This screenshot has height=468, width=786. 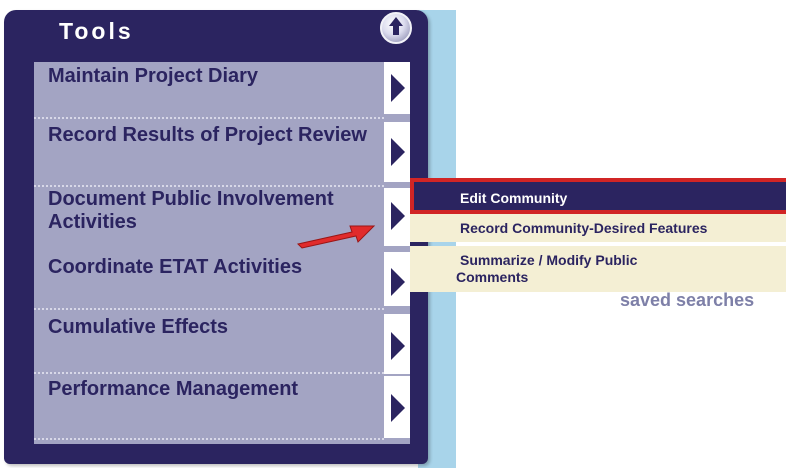 I want to click on menu-item-label: Maintain Project Diary, so click(x=153, y=76).